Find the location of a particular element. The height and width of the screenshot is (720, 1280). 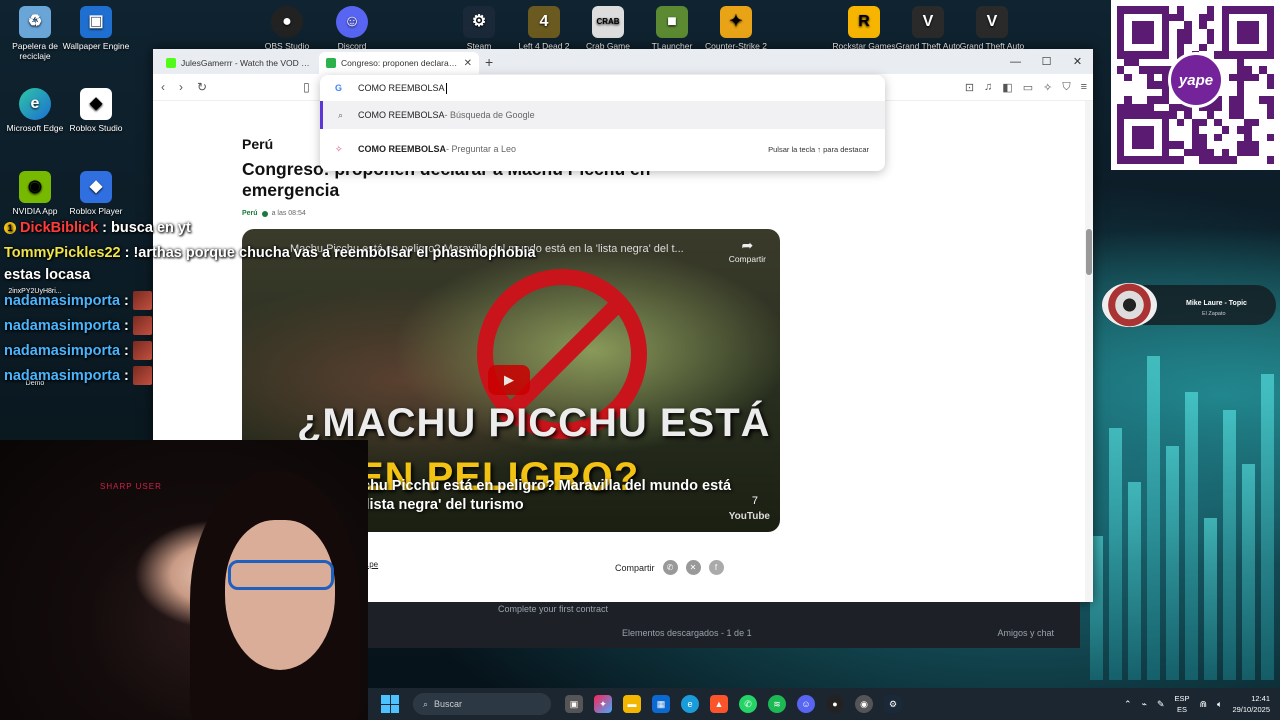

article-byline: Perú a las 08:54 is located at coordinates (274, 213).